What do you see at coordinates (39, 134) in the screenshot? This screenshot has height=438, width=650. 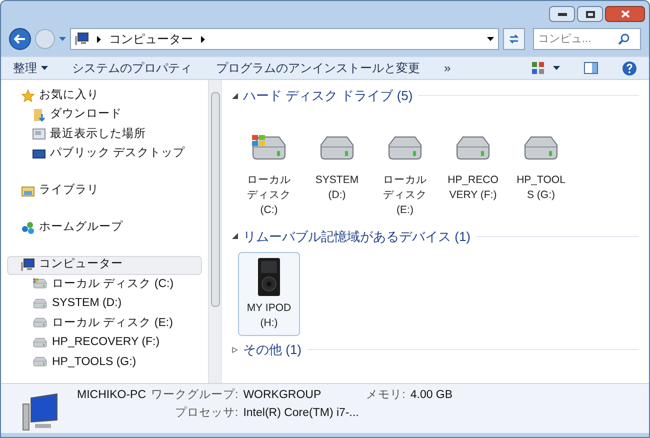 I see `recent-places-icon` at bounding box center [39, 134].